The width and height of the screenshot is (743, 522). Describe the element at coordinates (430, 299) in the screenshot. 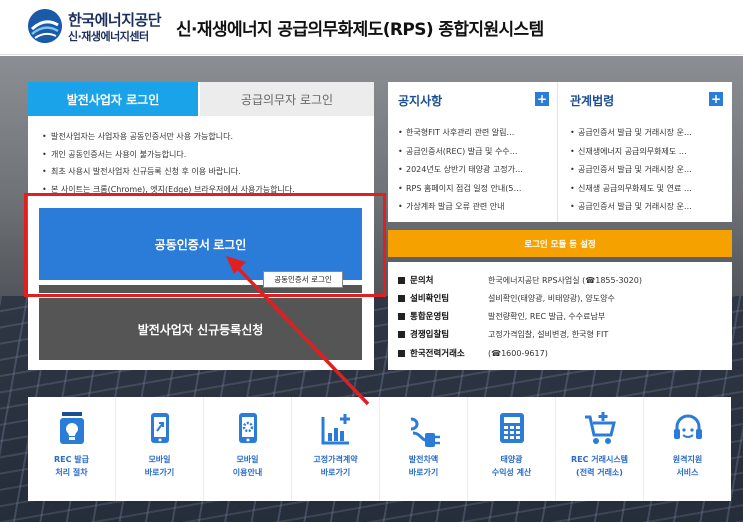

I see `contact-label: 설비확인팀` at that location.